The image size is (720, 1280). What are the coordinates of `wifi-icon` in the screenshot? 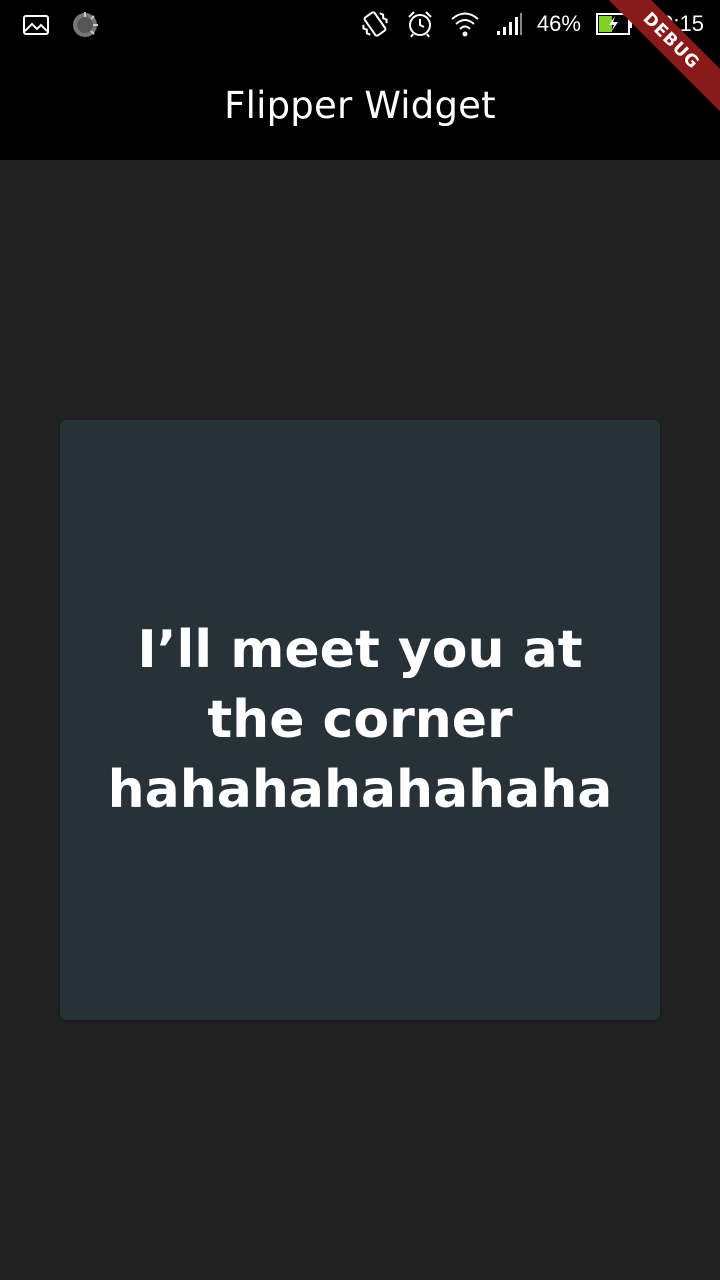 It's located at (465, 24).